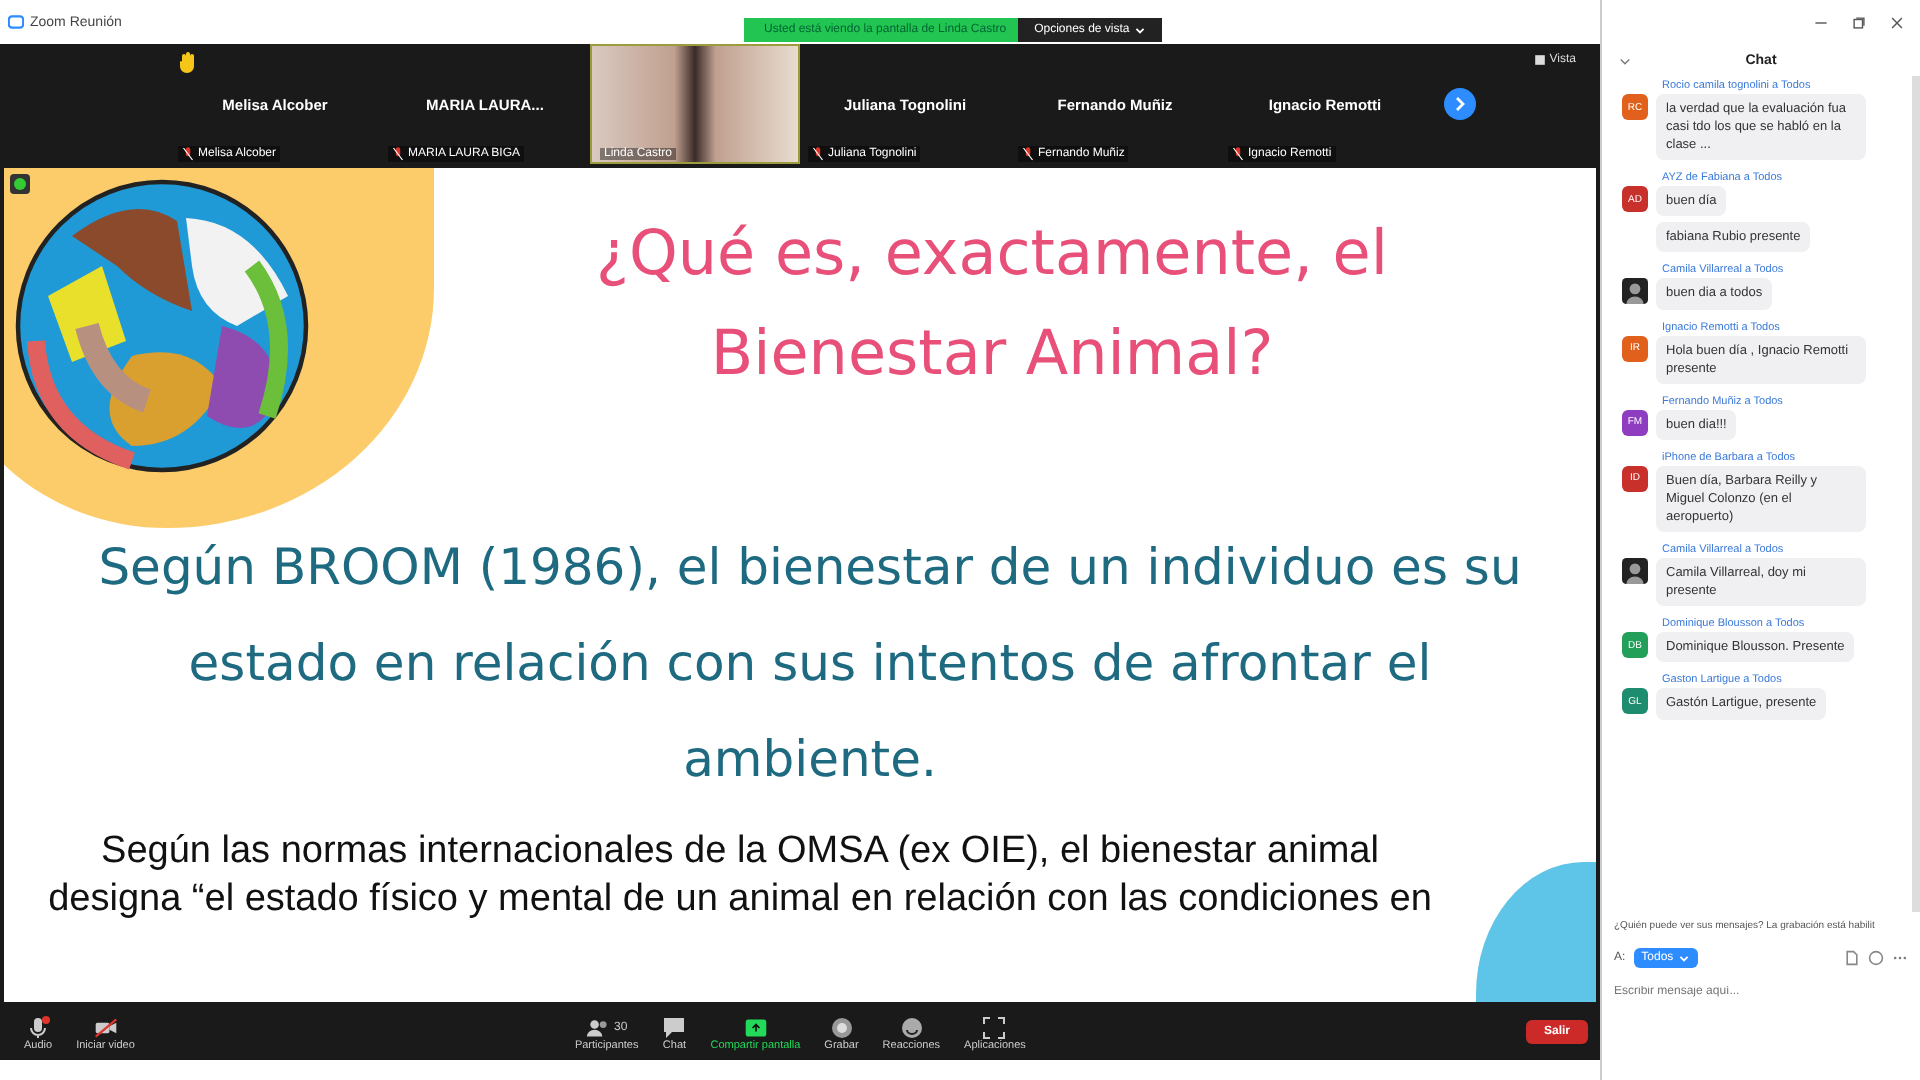  I want to click on next-page-button, so click(1460, 104).